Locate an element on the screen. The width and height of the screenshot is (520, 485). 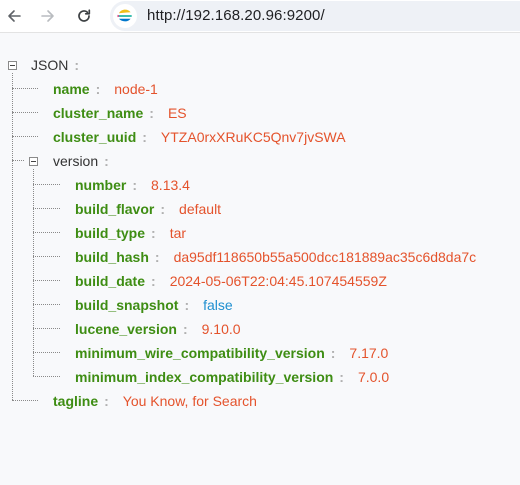
value: 7.0.0 is located at coordinates (373, 377).